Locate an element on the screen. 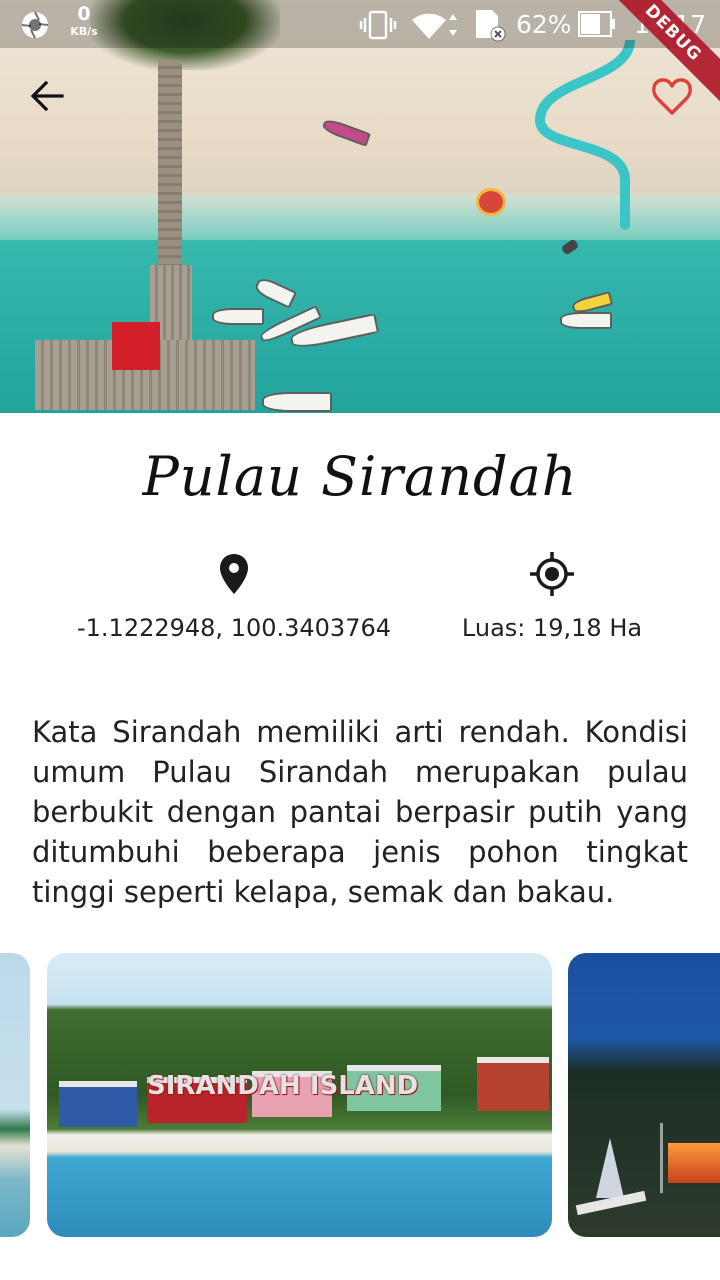 The height and width of the screenshot is (1280, 720). island-sign: SIRANDAH ISLAND is located at coordinates (283, 1086).